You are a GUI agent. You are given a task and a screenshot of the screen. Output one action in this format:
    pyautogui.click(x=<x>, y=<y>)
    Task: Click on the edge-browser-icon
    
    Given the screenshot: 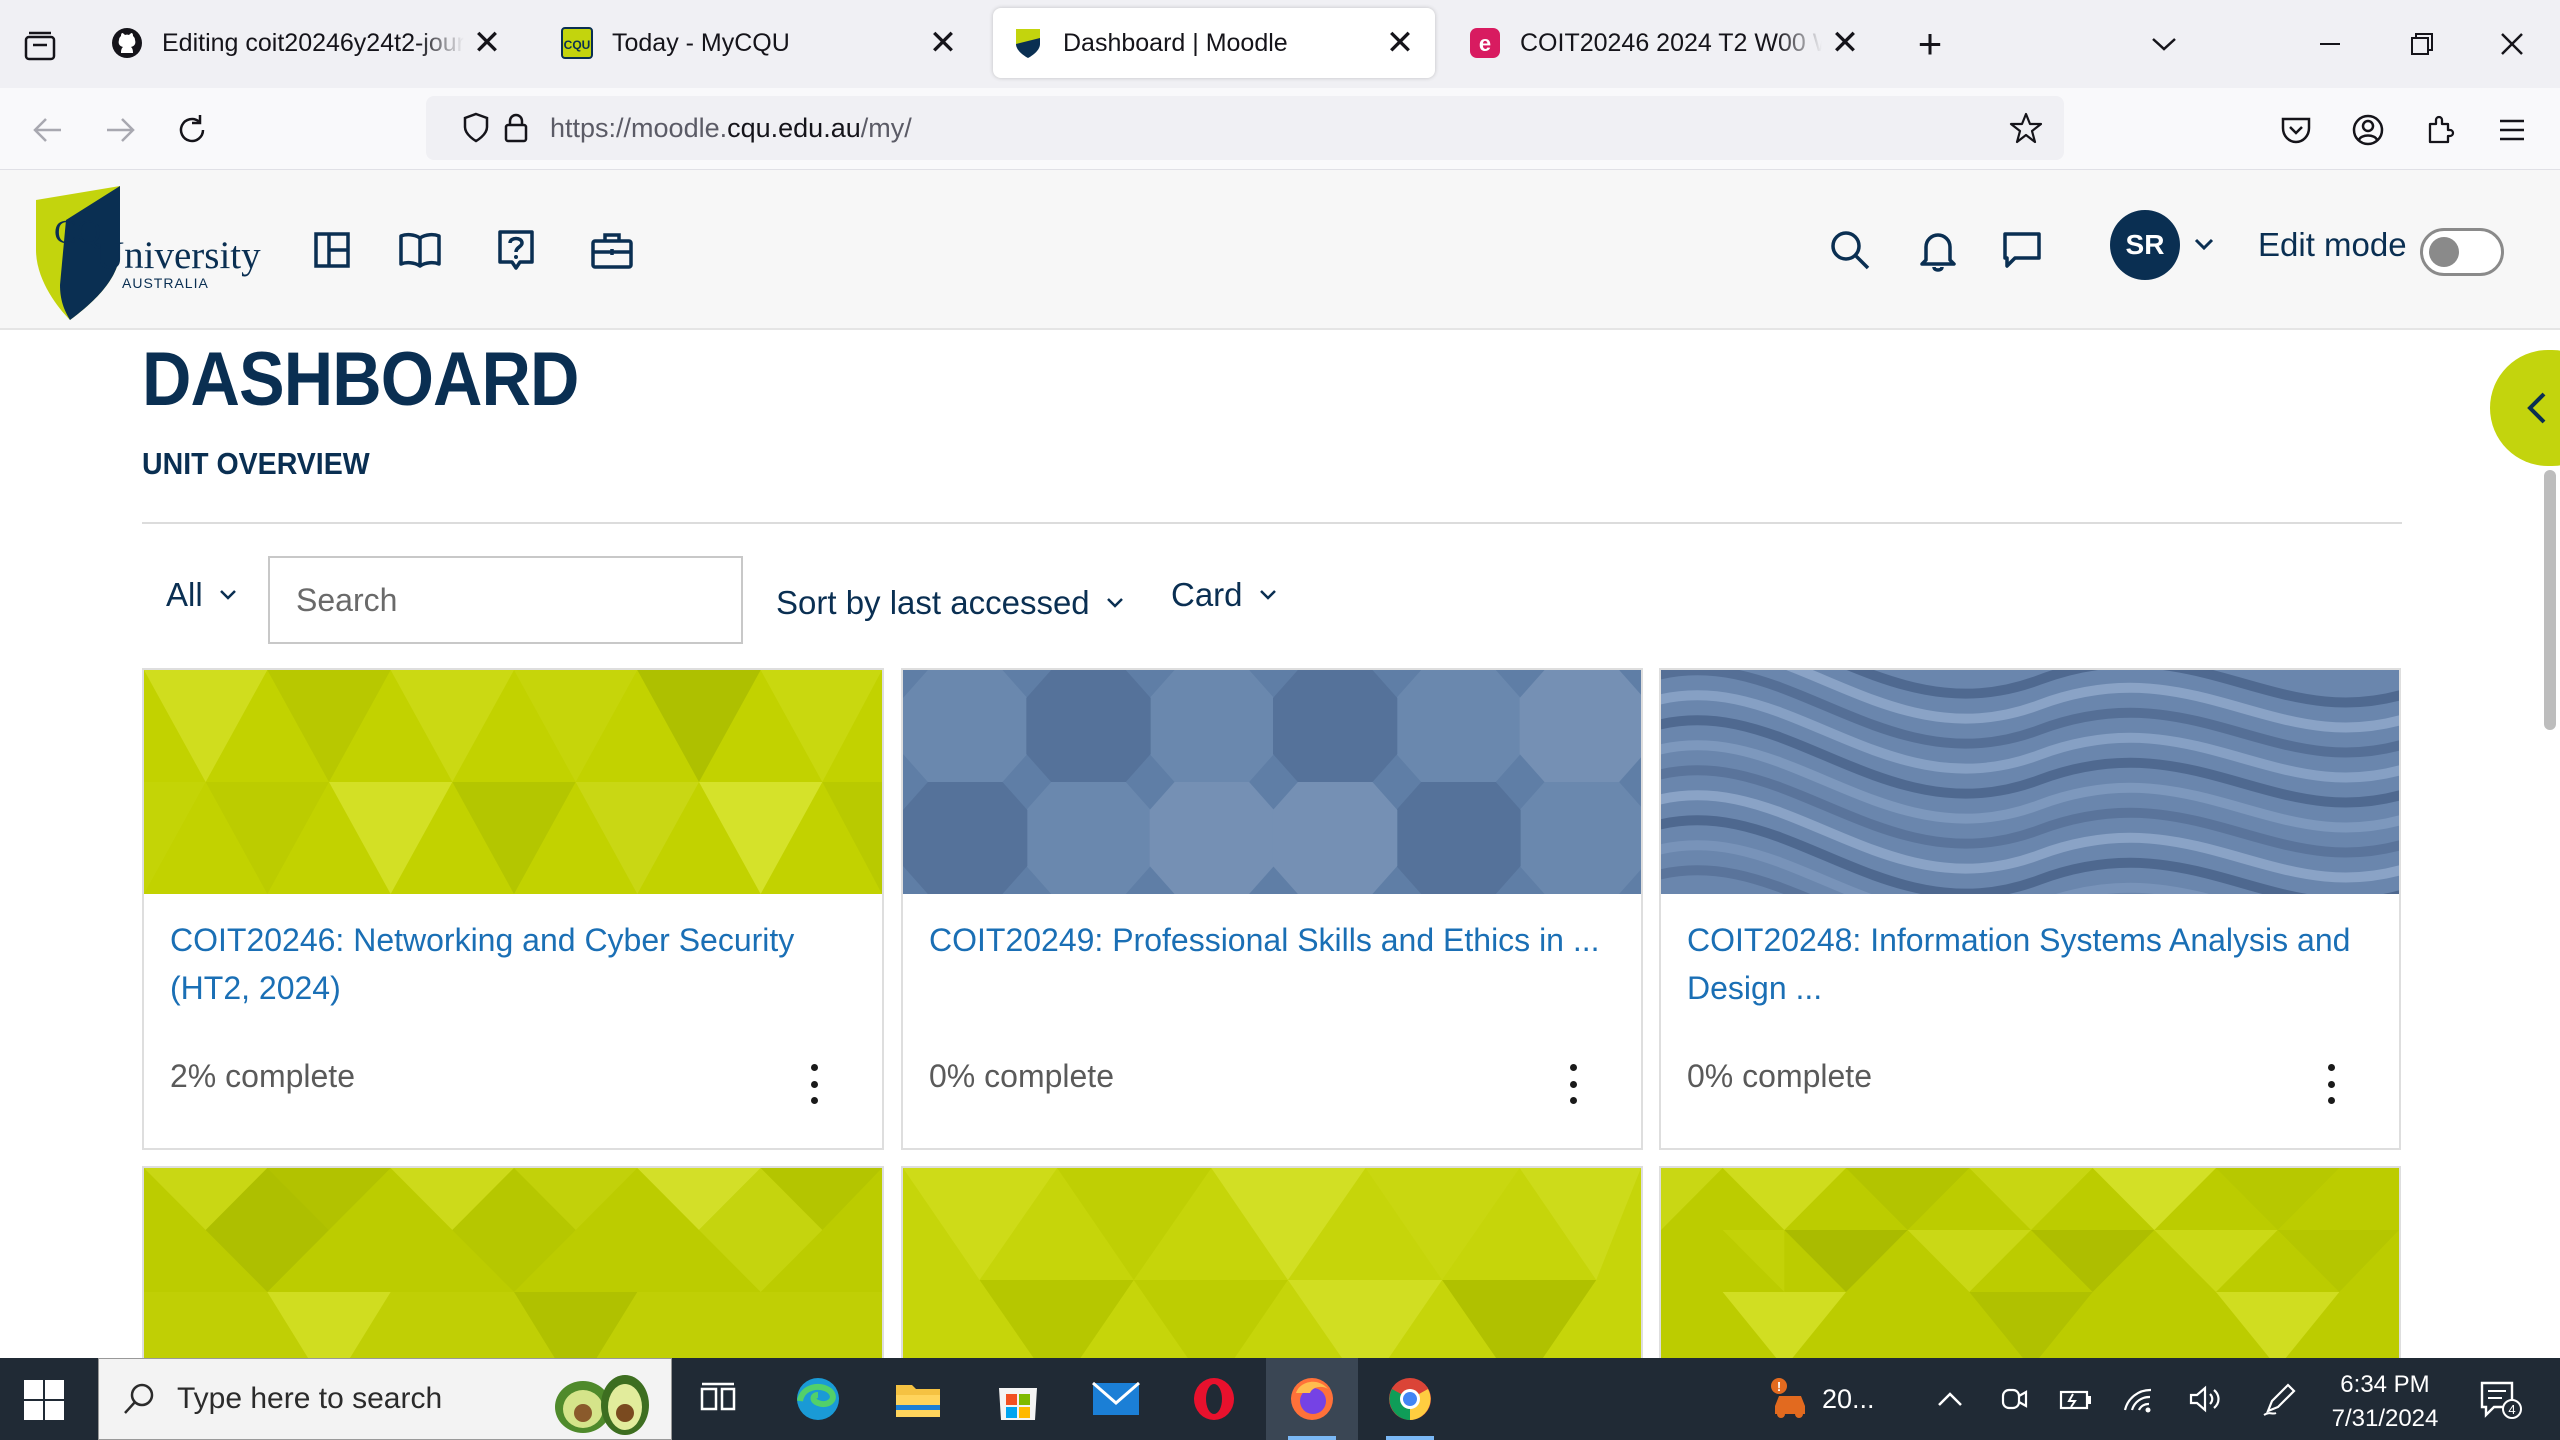 What is the action you would take?
    pyautogui.click(x=818, y=1399)
    